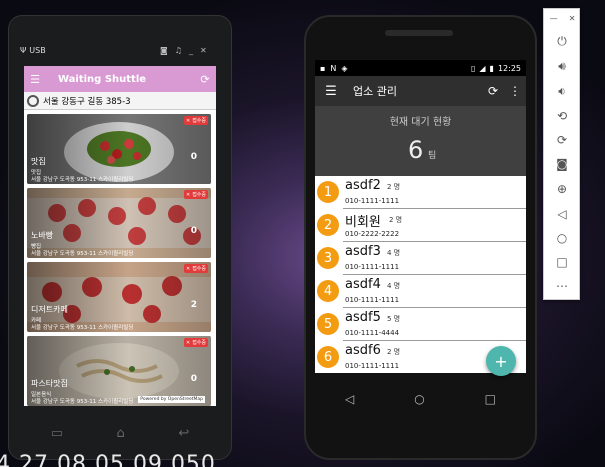 This screenshot has height=467, width=605. What do you see at coordinates (363, 185) in the screenshot?
I see `queue-name: asdf2` at bounding box center [363, 185].